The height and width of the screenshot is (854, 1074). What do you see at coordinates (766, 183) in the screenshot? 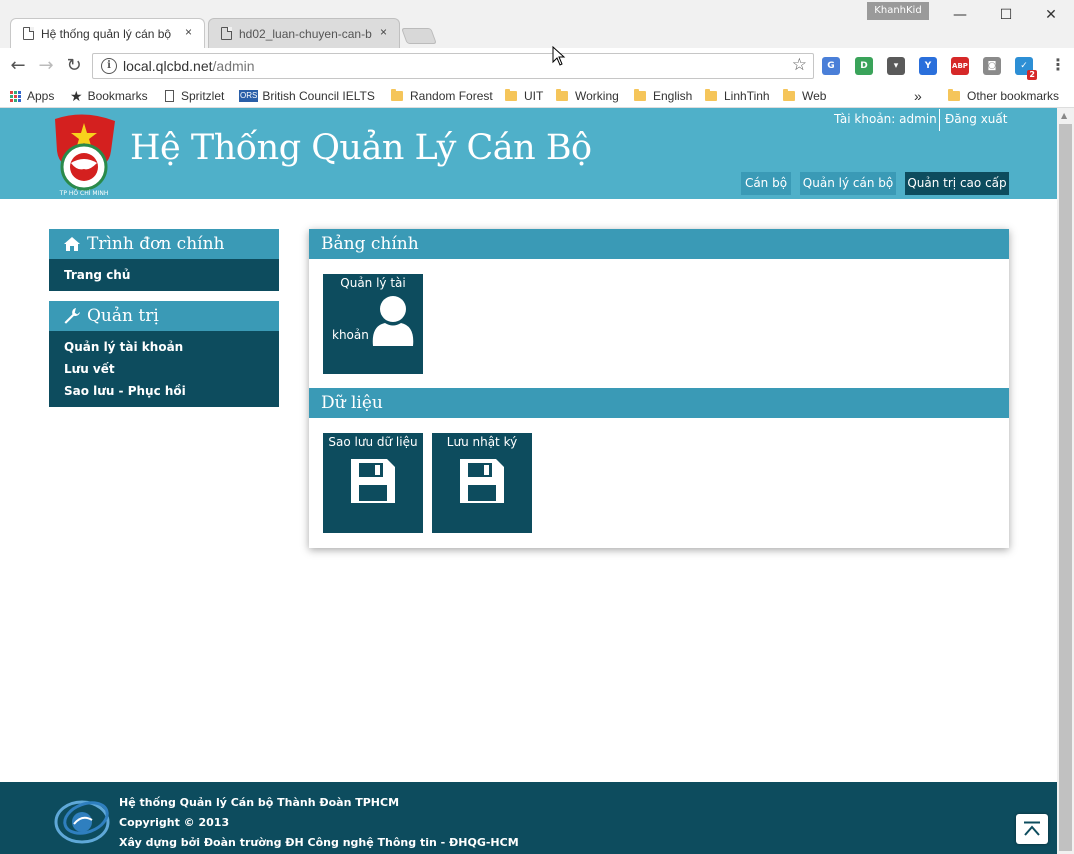
I see `nav-can-bo: Cán bộ` at bounding box center [766, 183].